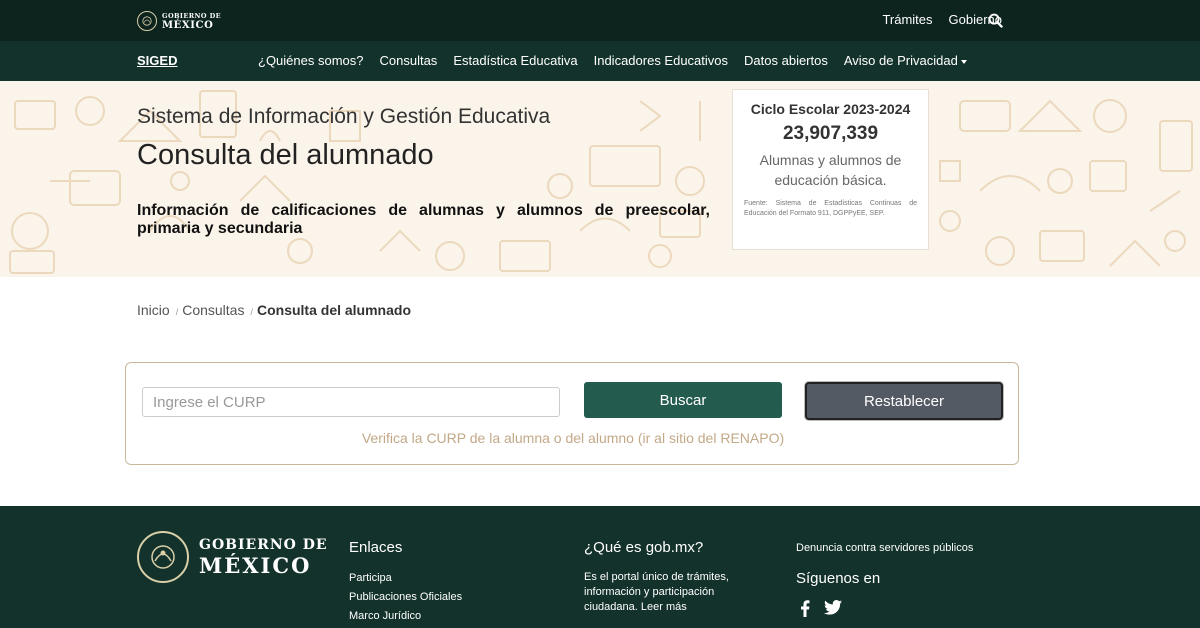 This screenshot has height=628, width=1200. What do you see at coordinates (900, 60) in the screenshot?
I see `nav-item-aviso-label: Aviso de Privacidad` at bounding box center [900, 60].